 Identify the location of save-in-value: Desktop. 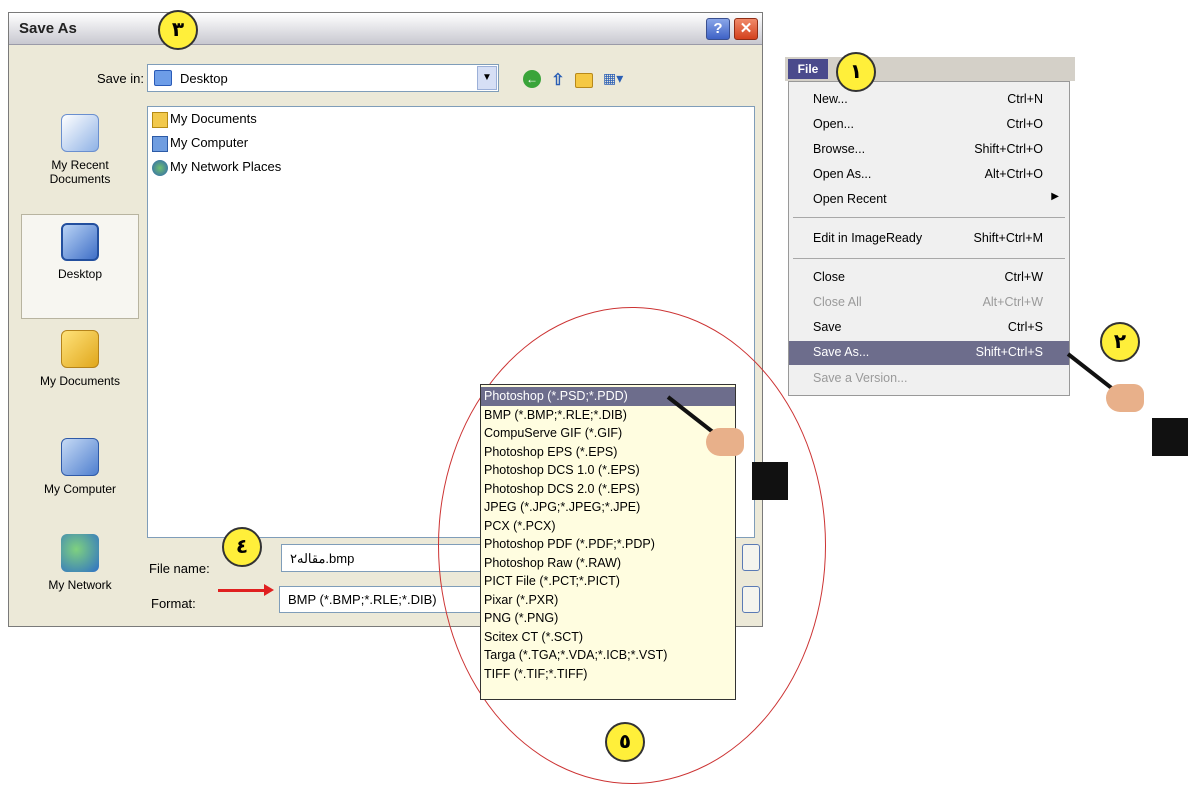
(204, 78).